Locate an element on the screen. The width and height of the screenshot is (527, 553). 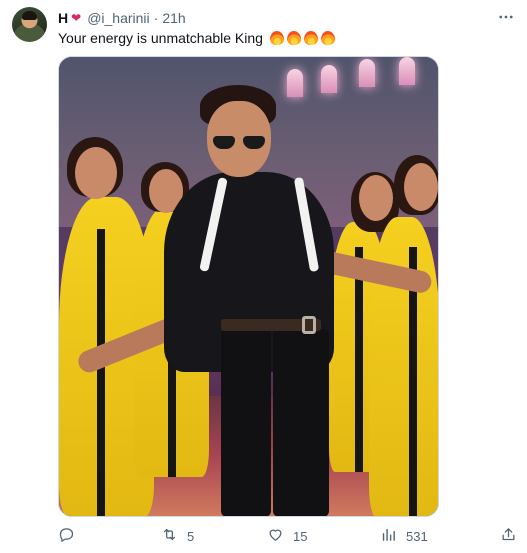
more-icon is located at coordinates (506, 19).